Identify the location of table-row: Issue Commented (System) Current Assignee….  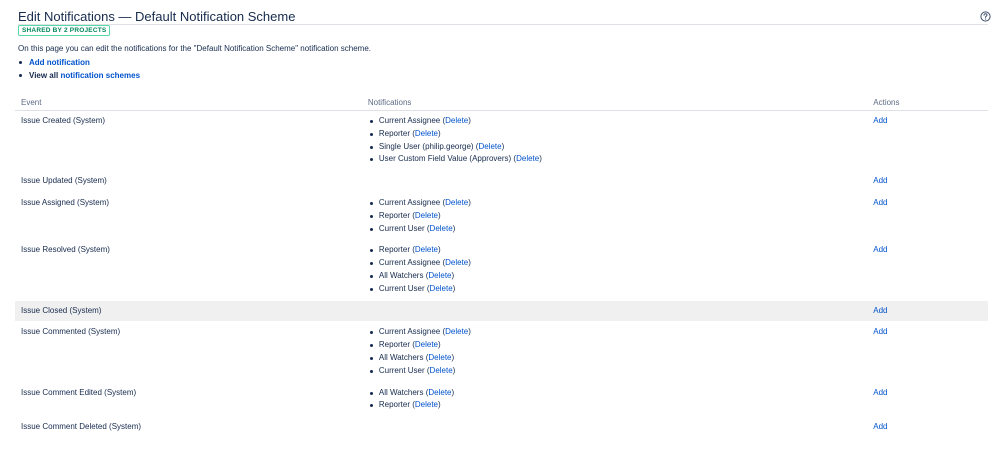
(501, 352).